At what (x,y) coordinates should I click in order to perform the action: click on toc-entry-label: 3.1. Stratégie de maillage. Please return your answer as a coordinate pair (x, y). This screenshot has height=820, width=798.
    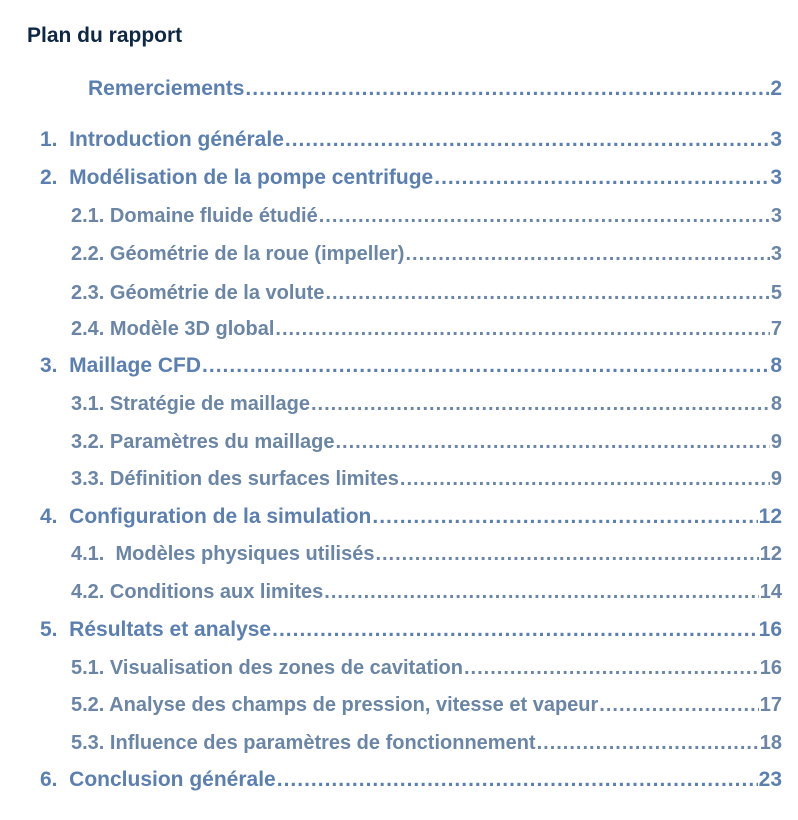
    Looking at the image, I should click on (190, 404).